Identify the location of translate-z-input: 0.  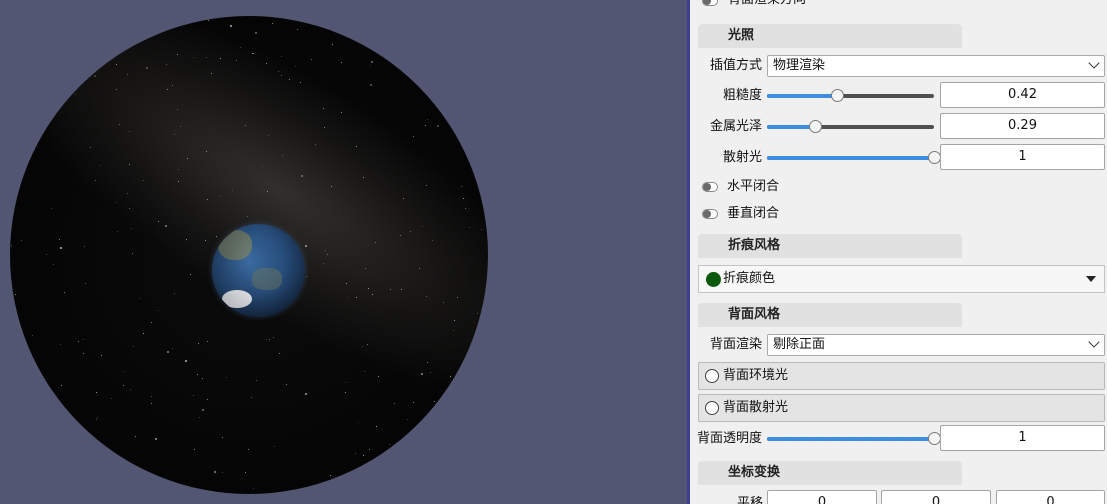
(1050, 497).